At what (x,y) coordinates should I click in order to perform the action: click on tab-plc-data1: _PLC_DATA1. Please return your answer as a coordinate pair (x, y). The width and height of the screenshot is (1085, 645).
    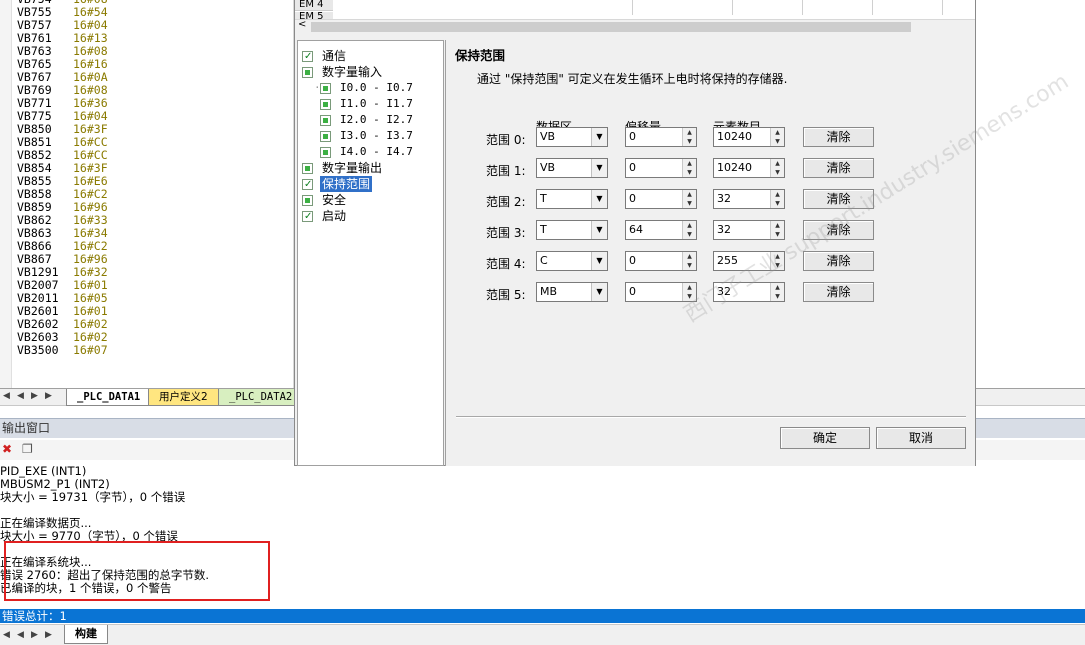
    Looking at the image, I should click on (109, 397).